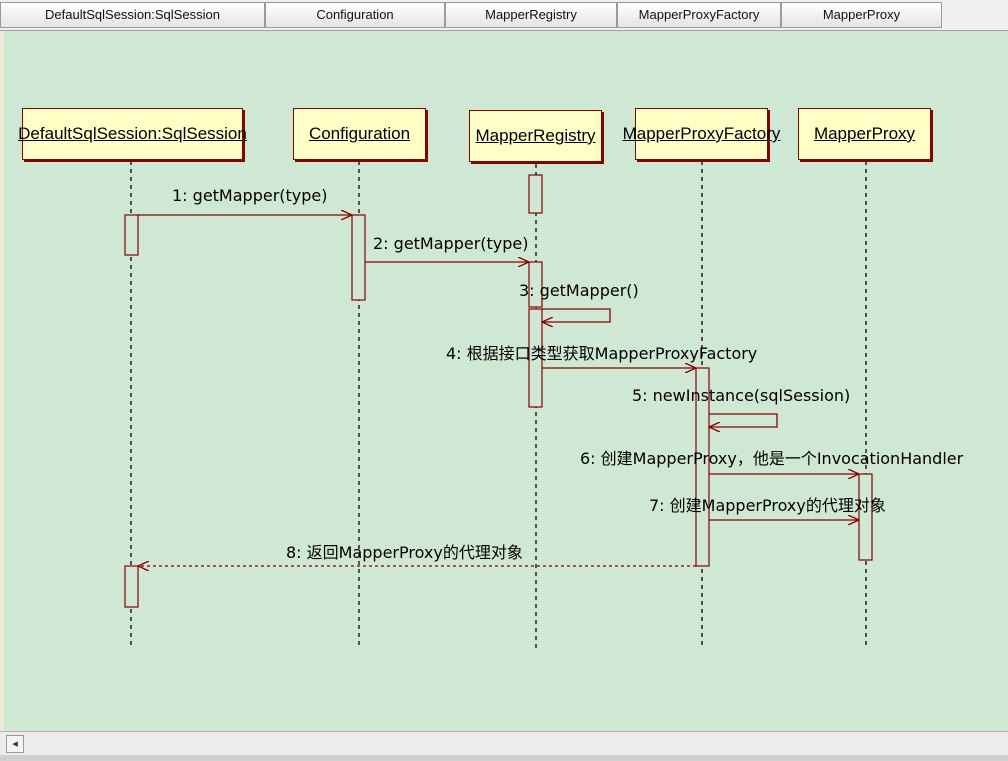 The width and height of the screenshot is (1008, 761). What do you see at coordinates (451, 243) in the screenshot?
I see `message-2-label: 2: getMapper(type)` at bounding box center [451, 243].